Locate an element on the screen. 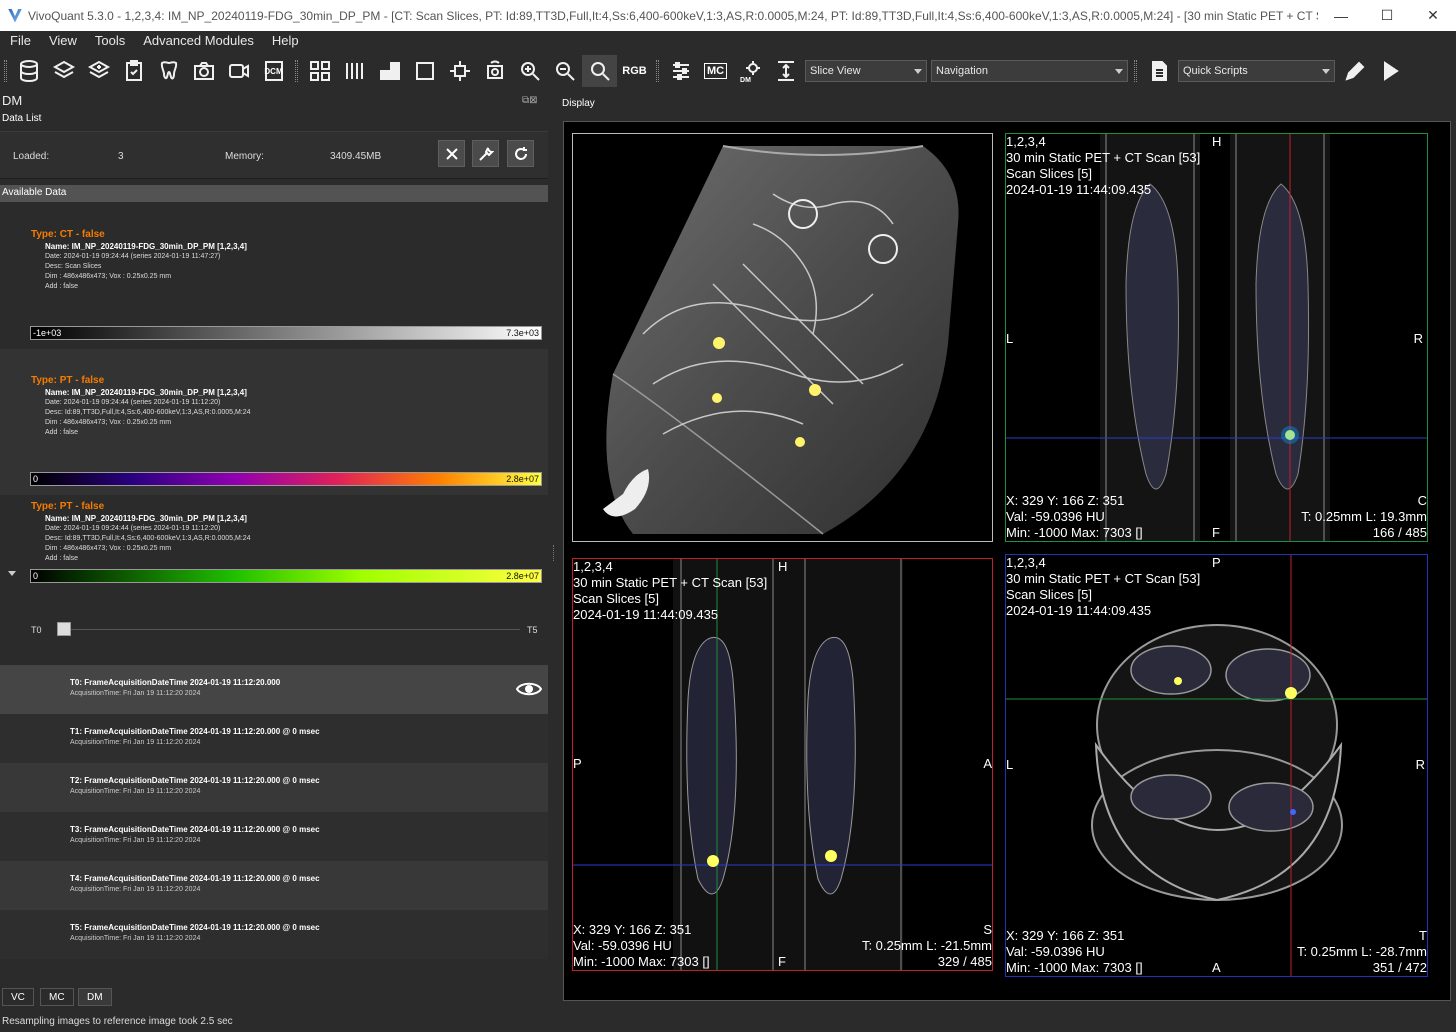 The height and width of the screenshot is (1032, 1456). colorbar-max: 7.3e+03 is located at coordinates (522, 333).